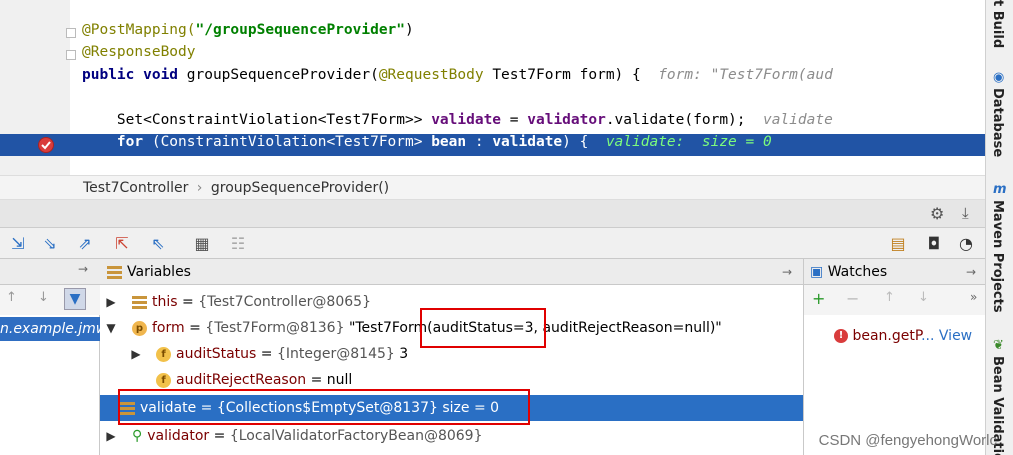  Describe the element at coordinates (566, 119) in the screenshot. I see `code-token: validator` at that location.